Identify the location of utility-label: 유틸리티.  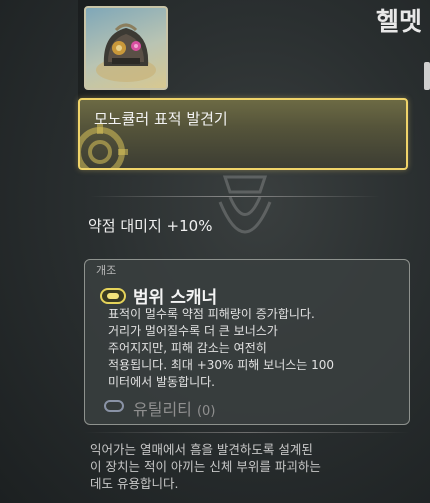
(162, 409).